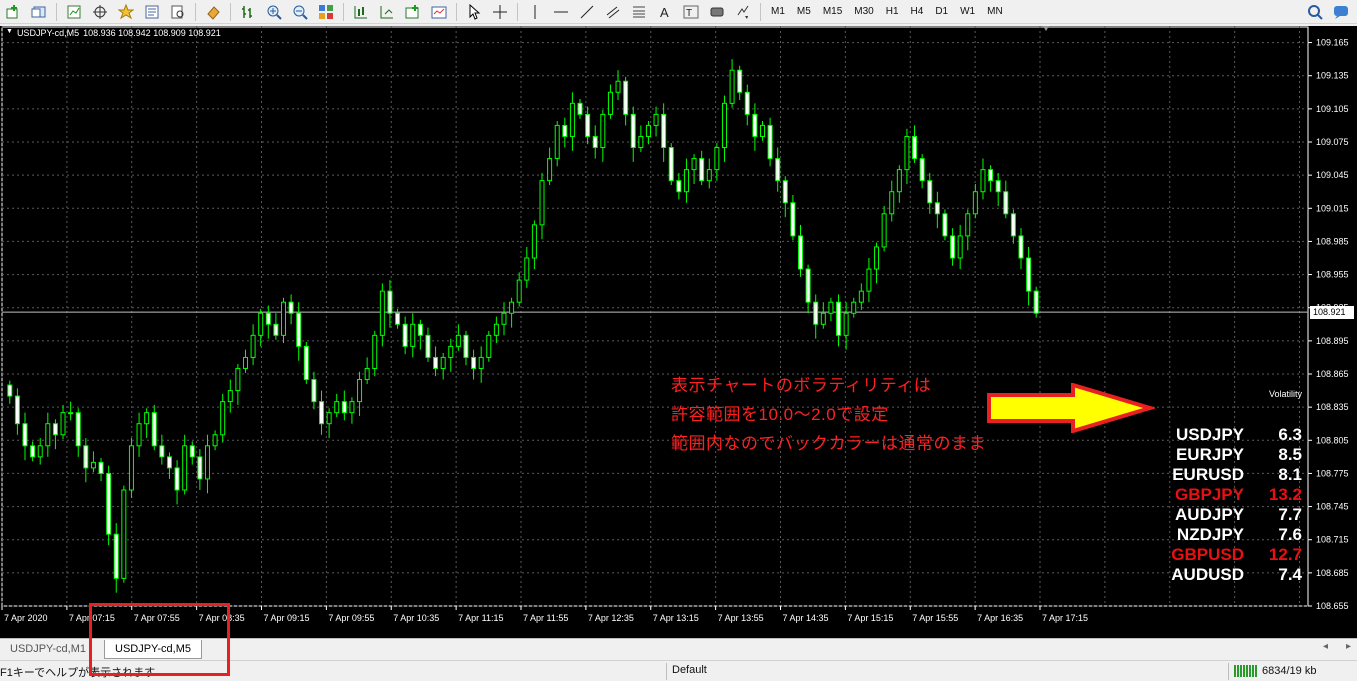 The width and height of the screenshot is (1357, 681). What do you see at coordinates (535, 12) in the screenshot?
I see `vertical-line-icon` at bounding box center [535, 12].